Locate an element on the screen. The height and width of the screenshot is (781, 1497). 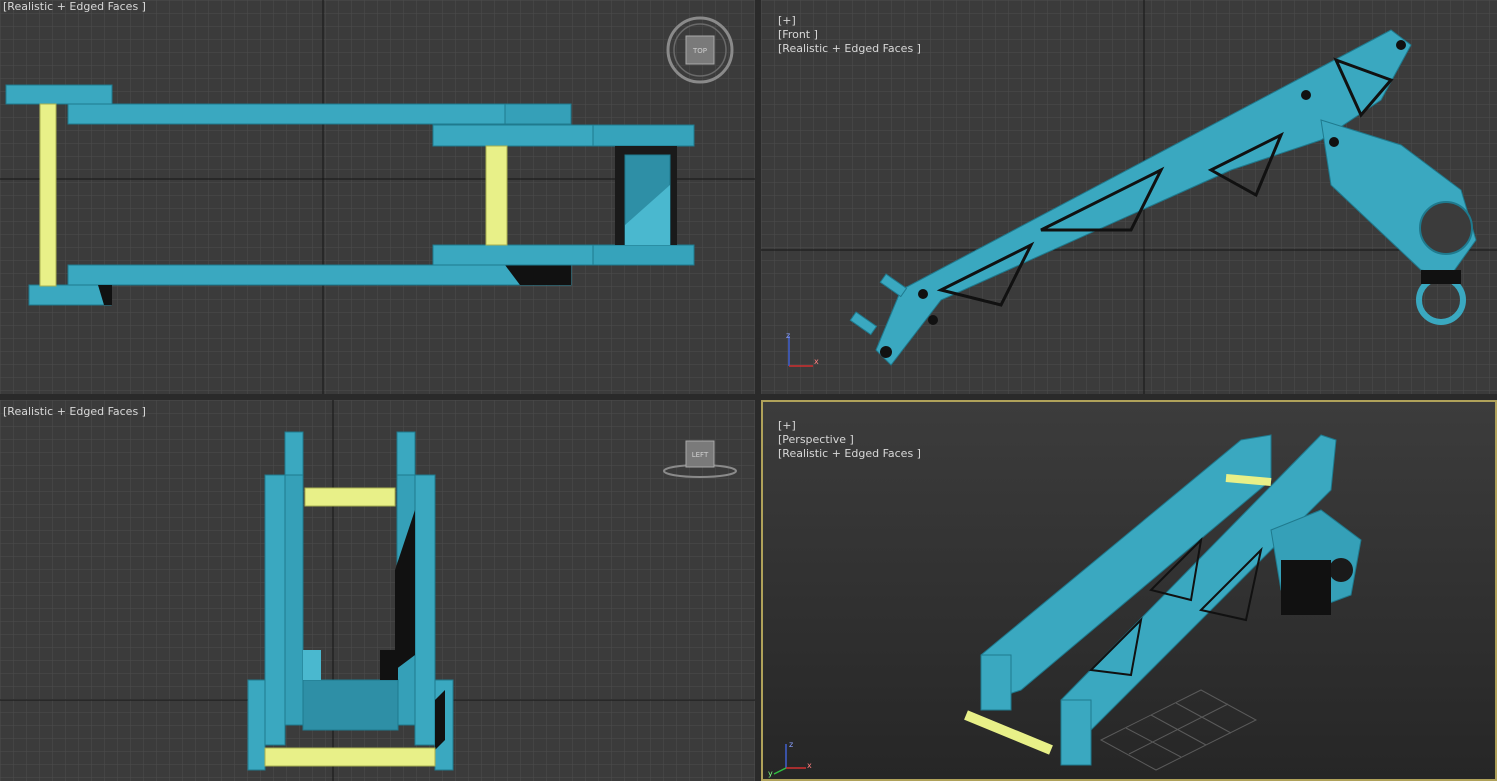
viewcube-top-label: TOP is located at coordinates (699, 51).